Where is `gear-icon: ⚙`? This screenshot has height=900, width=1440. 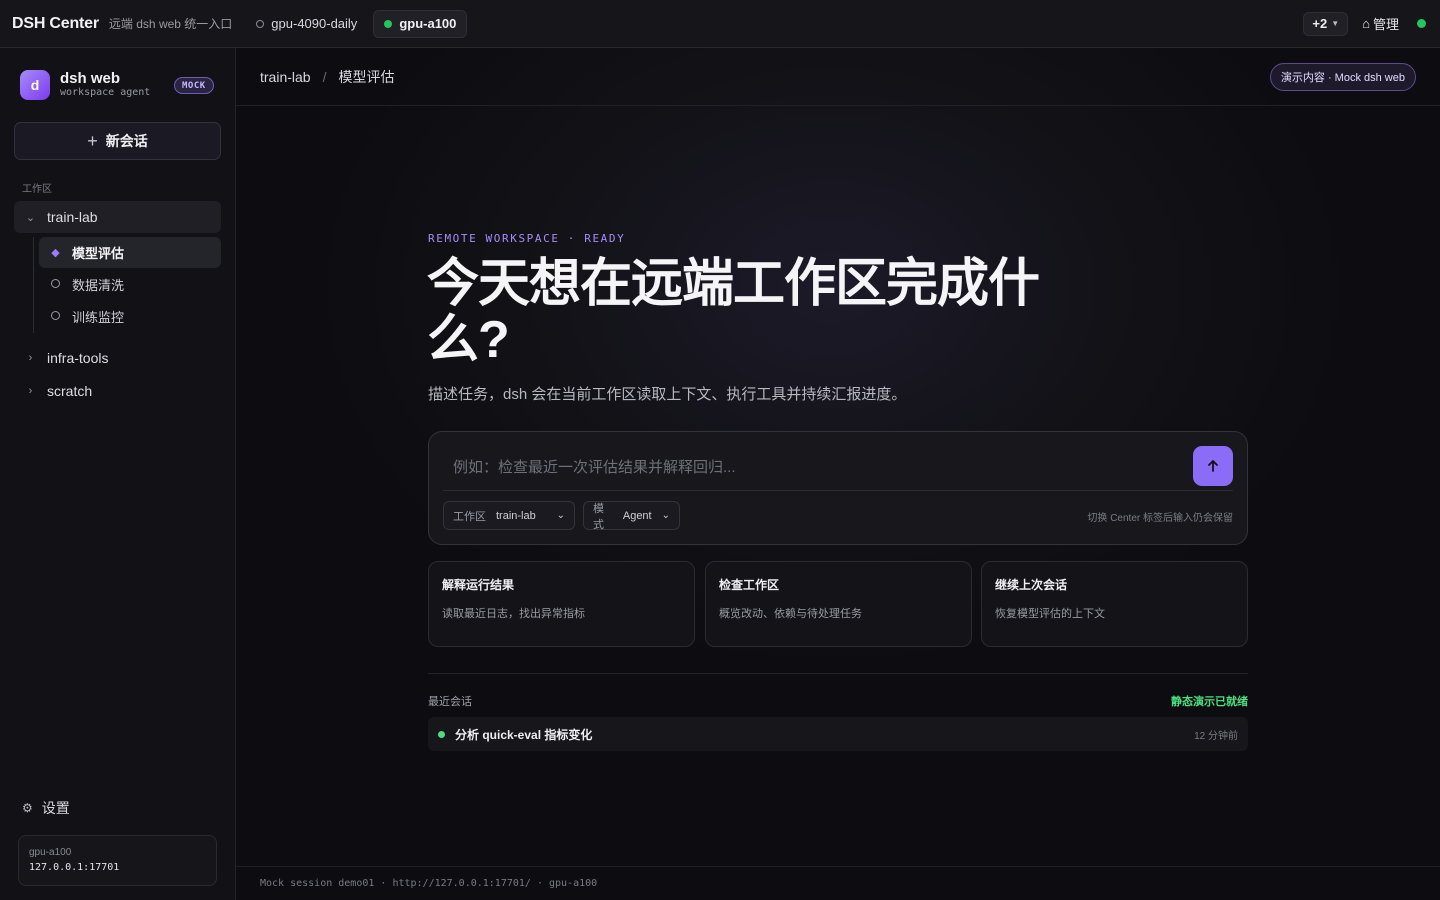 gear-icon: ⚙ is located at coordinates (27, 808).